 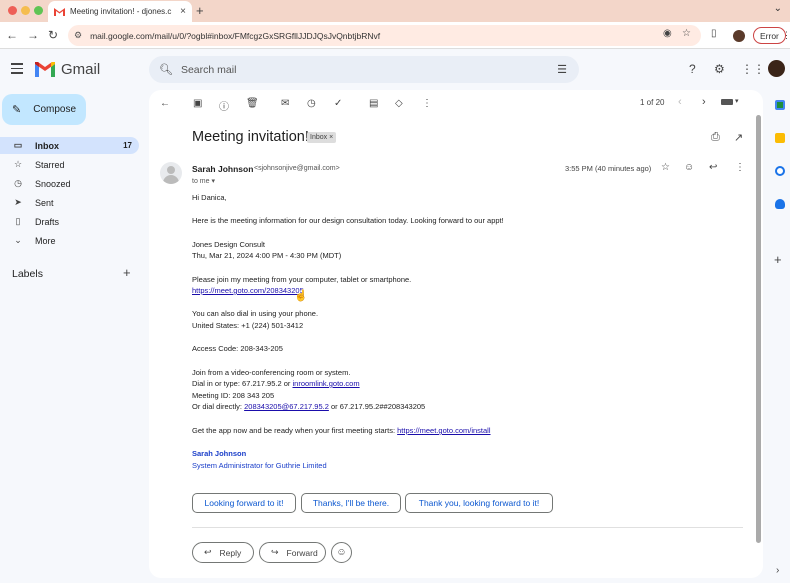 What do you see at coordinates (38, 10) in the screenshot?
I see `maximize-window-button` at bounding box center [38, 10].